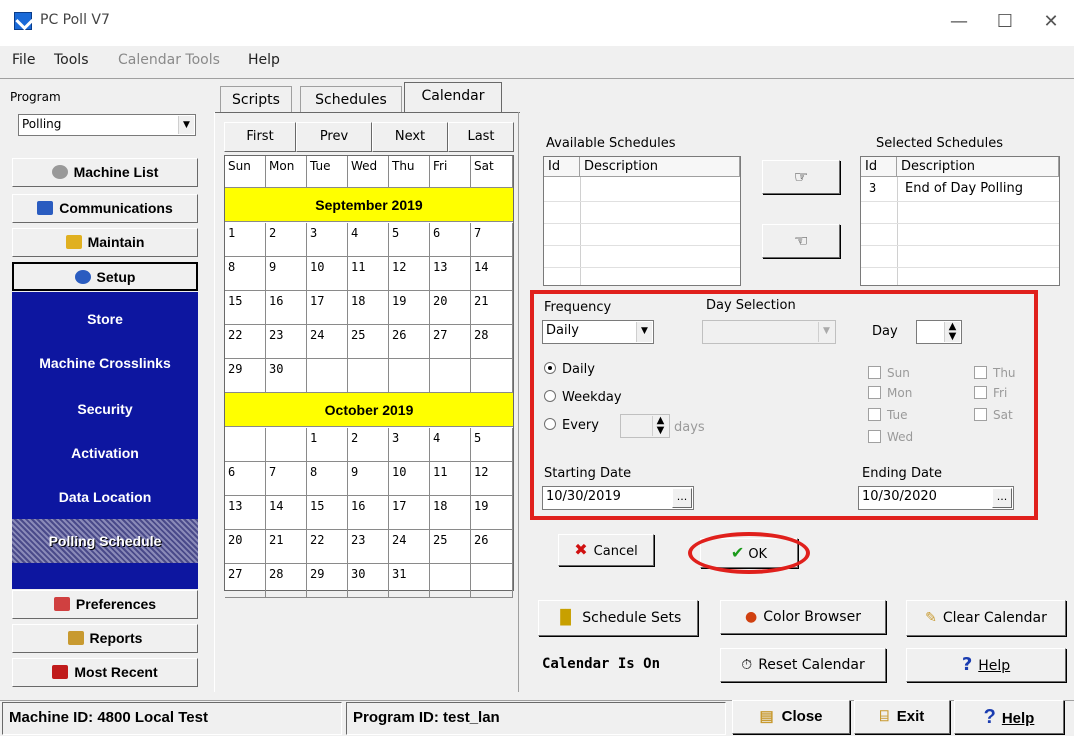 The width and height of the screenshot is (1074, 736). I want to click on maximize-icon: ☐, so click(1005, 22).